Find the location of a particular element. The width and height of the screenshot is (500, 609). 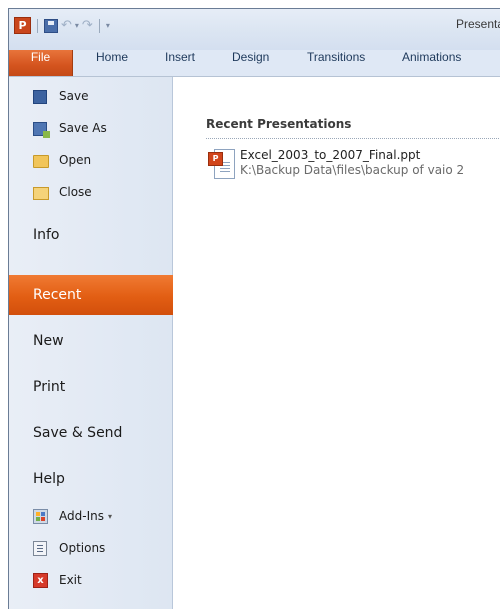

divider is located at coordinates (353, 138).